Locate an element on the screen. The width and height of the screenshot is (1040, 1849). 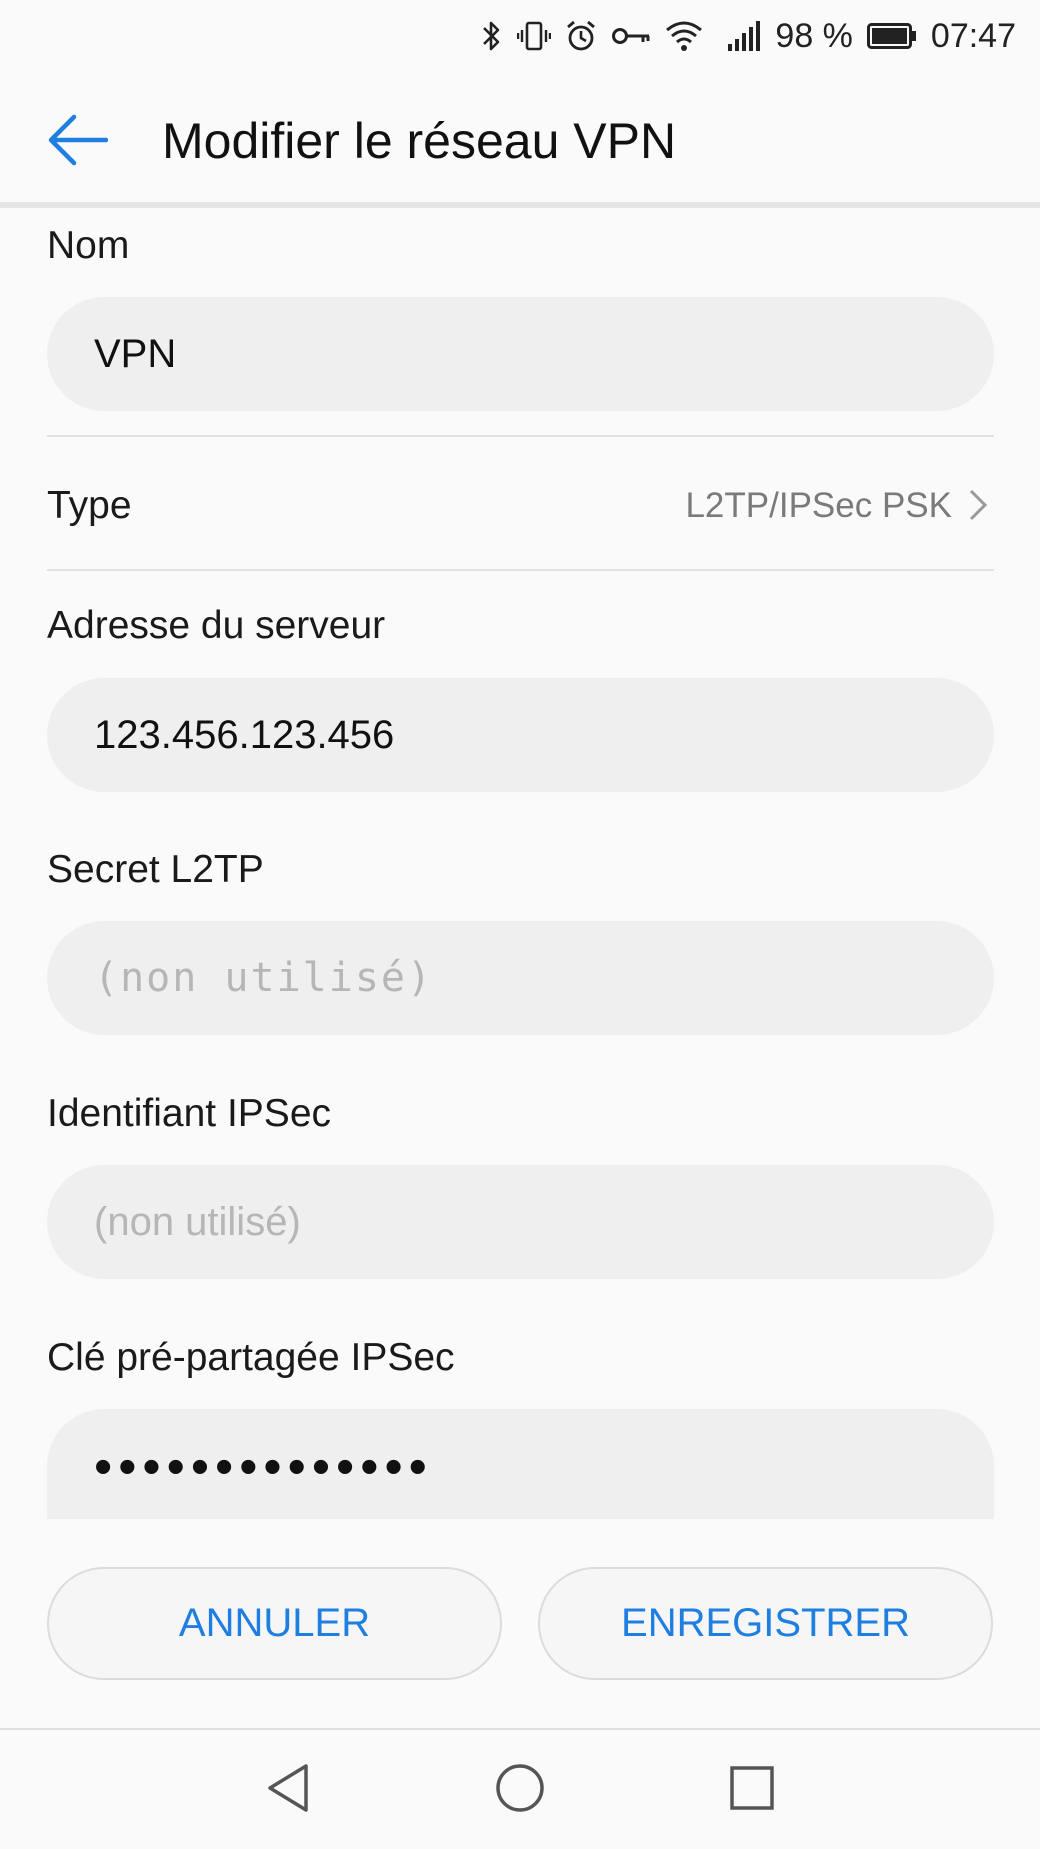
navigation-bar is located at coordinates (520, 1789).